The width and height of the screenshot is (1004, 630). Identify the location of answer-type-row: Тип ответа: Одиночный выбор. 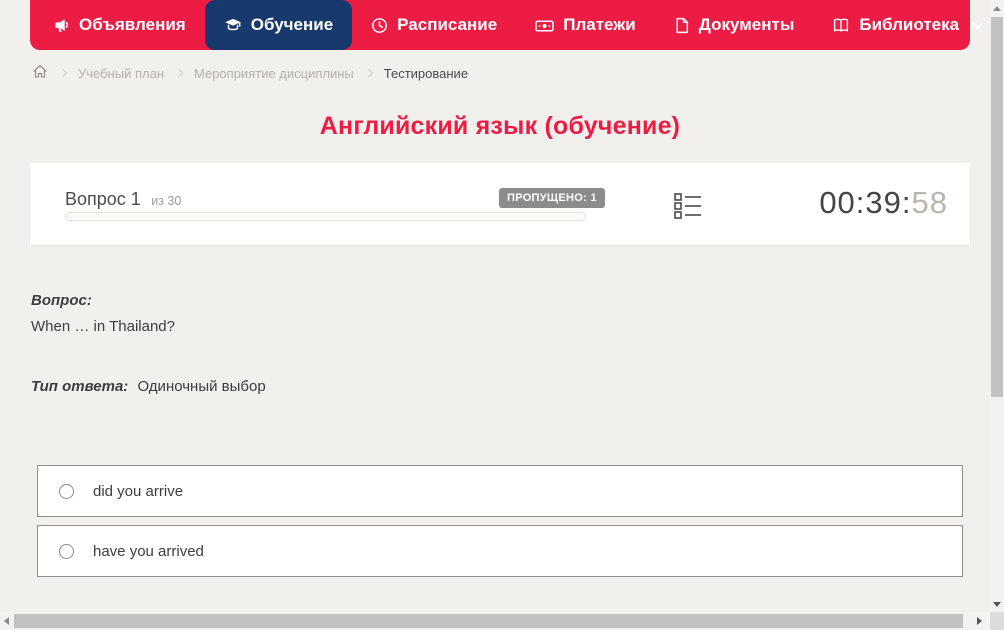
(481, 386).